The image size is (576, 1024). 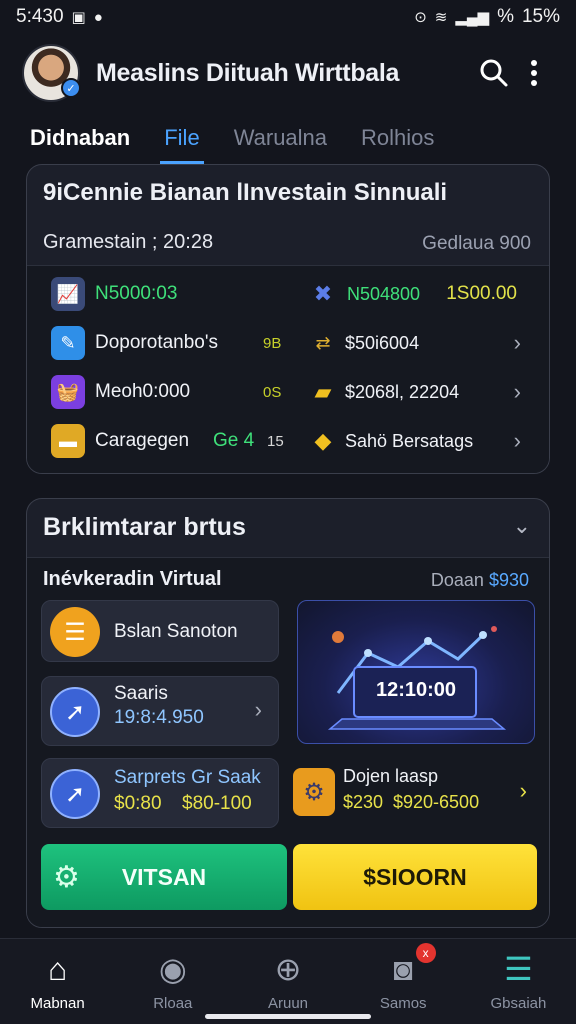 What do you see at coordinates (476, 243) in the screenshot?
I see `summary-subtitle-right: Gedlaua 900` at bounding box center [476, 243].